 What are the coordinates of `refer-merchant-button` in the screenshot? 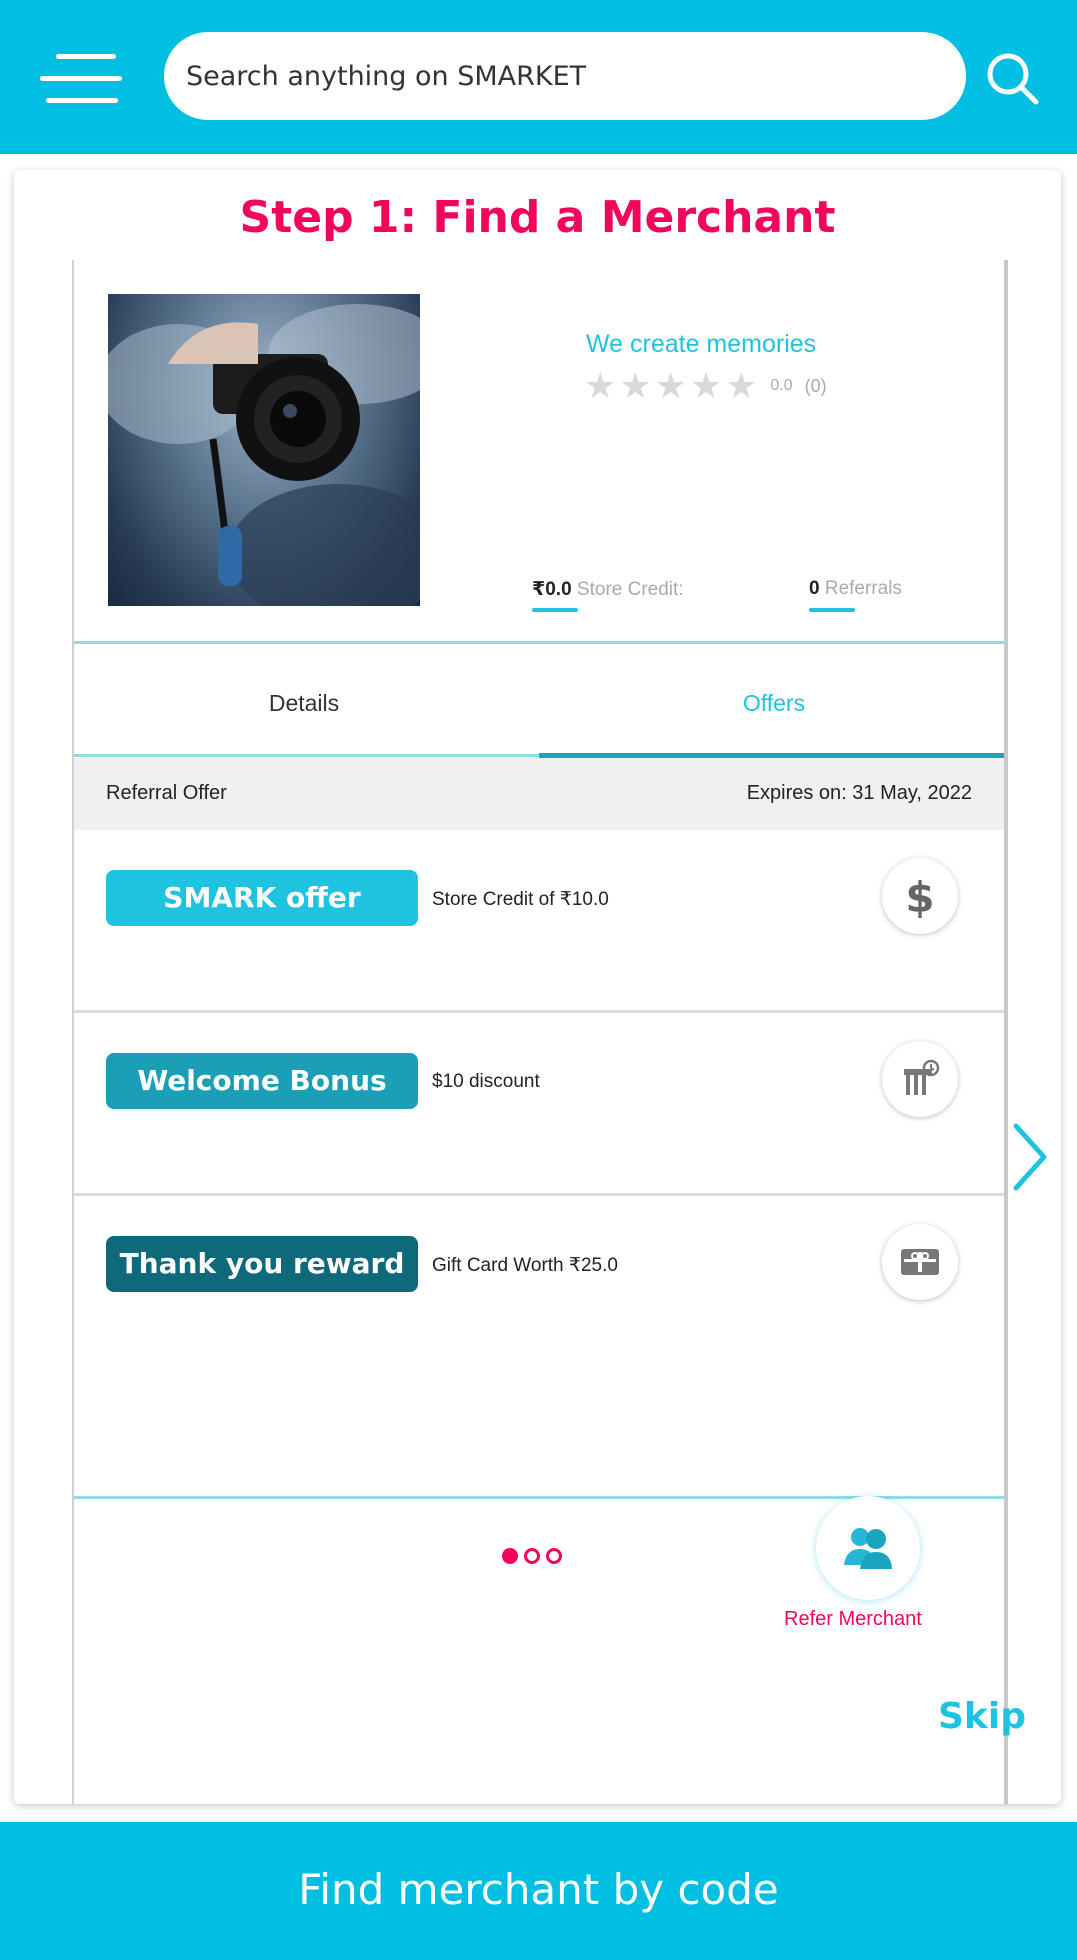 It's located at (868, 1548).